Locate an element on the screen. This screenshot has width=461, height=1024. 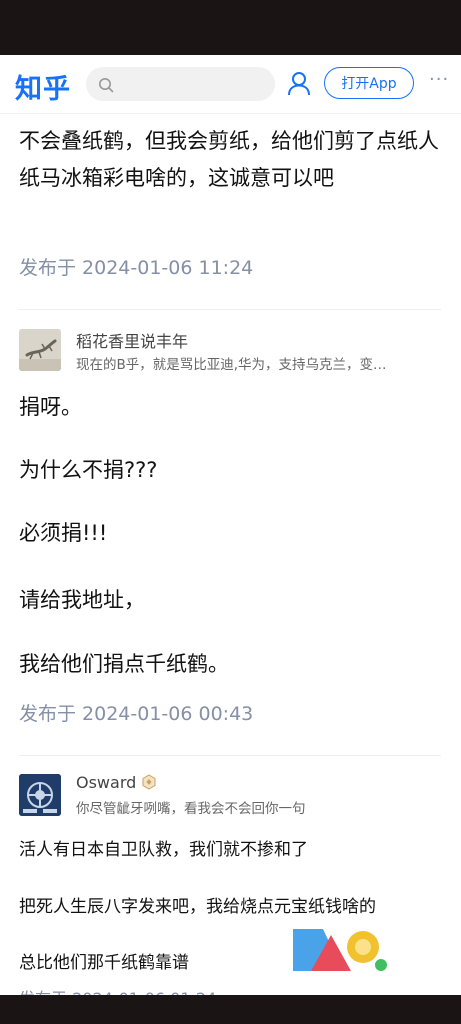
answer-date: 发布于 2024-01-06 00:43 is located at coordinates (136, 714).